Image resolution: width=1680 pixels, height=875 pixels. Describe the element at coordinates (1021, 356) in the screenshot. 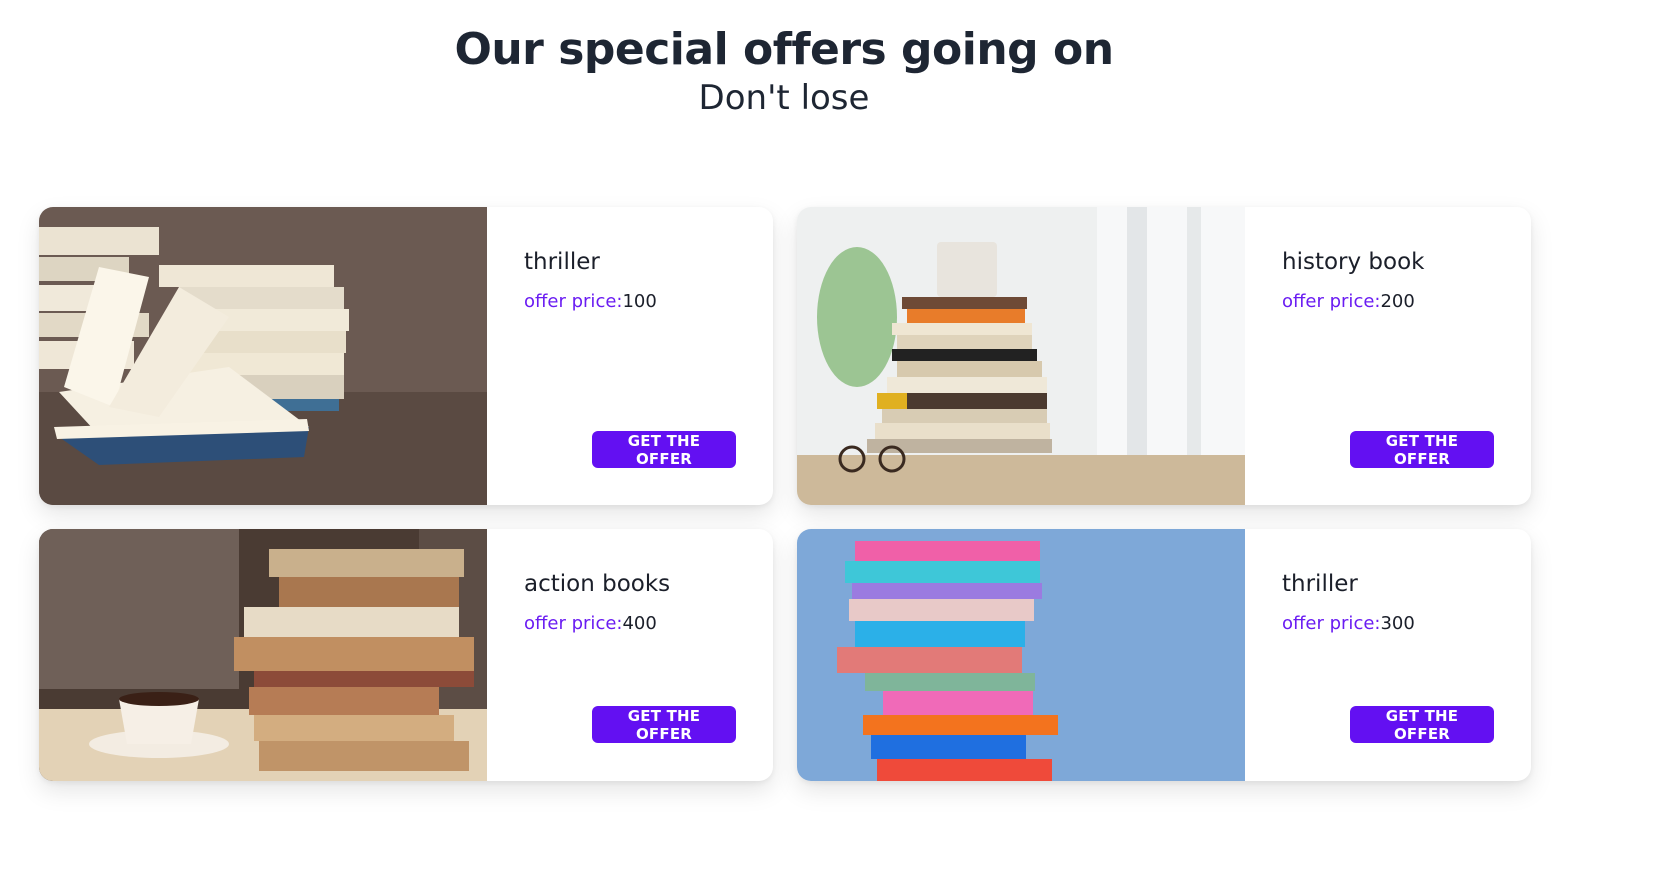

I see `book-stack-with-mug-image` at that location.